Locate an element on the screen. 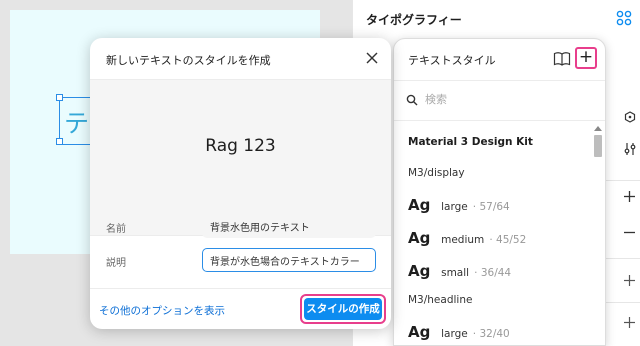 This screenshot has width=640, height=346. library-name: Material 3 Design Kit is located at coordinates (470, 142).